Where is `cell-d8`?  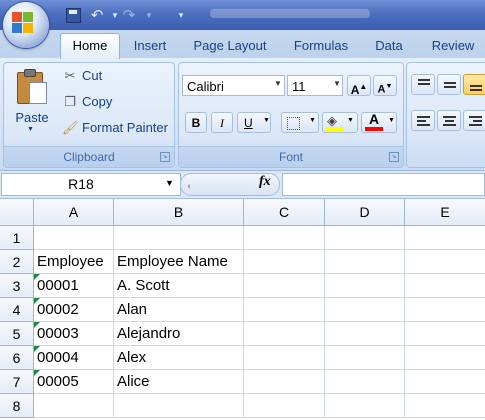 cell-d8 is located at coordinates (365, 406).